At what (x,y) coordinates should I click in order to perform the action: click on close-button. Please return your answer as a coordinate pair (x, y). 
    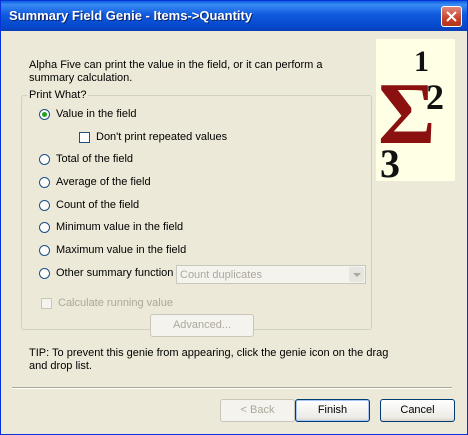
    Looking at the image, I should click on (451, 16).